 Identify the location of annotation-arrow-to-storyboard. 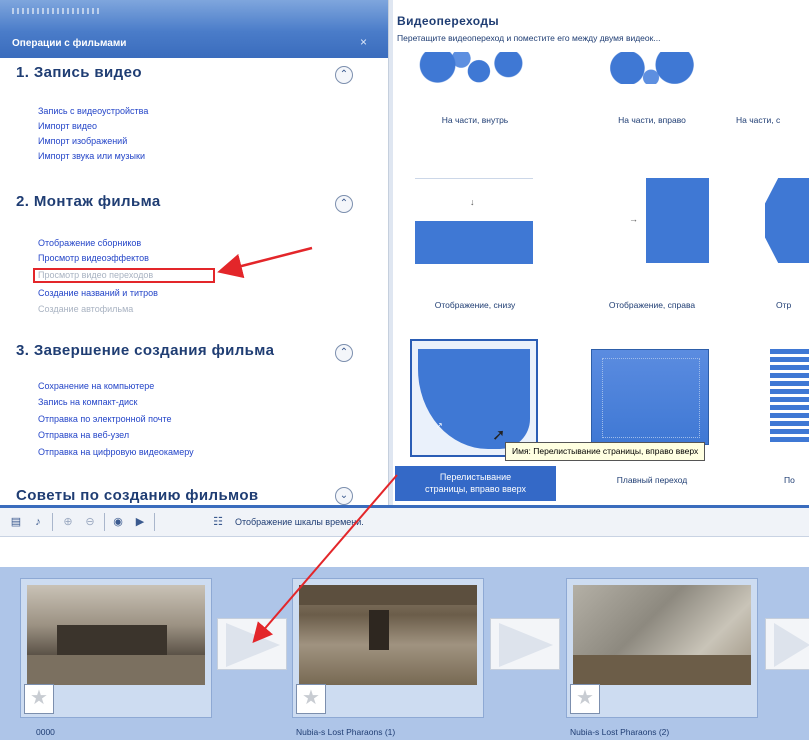
(325, 559).